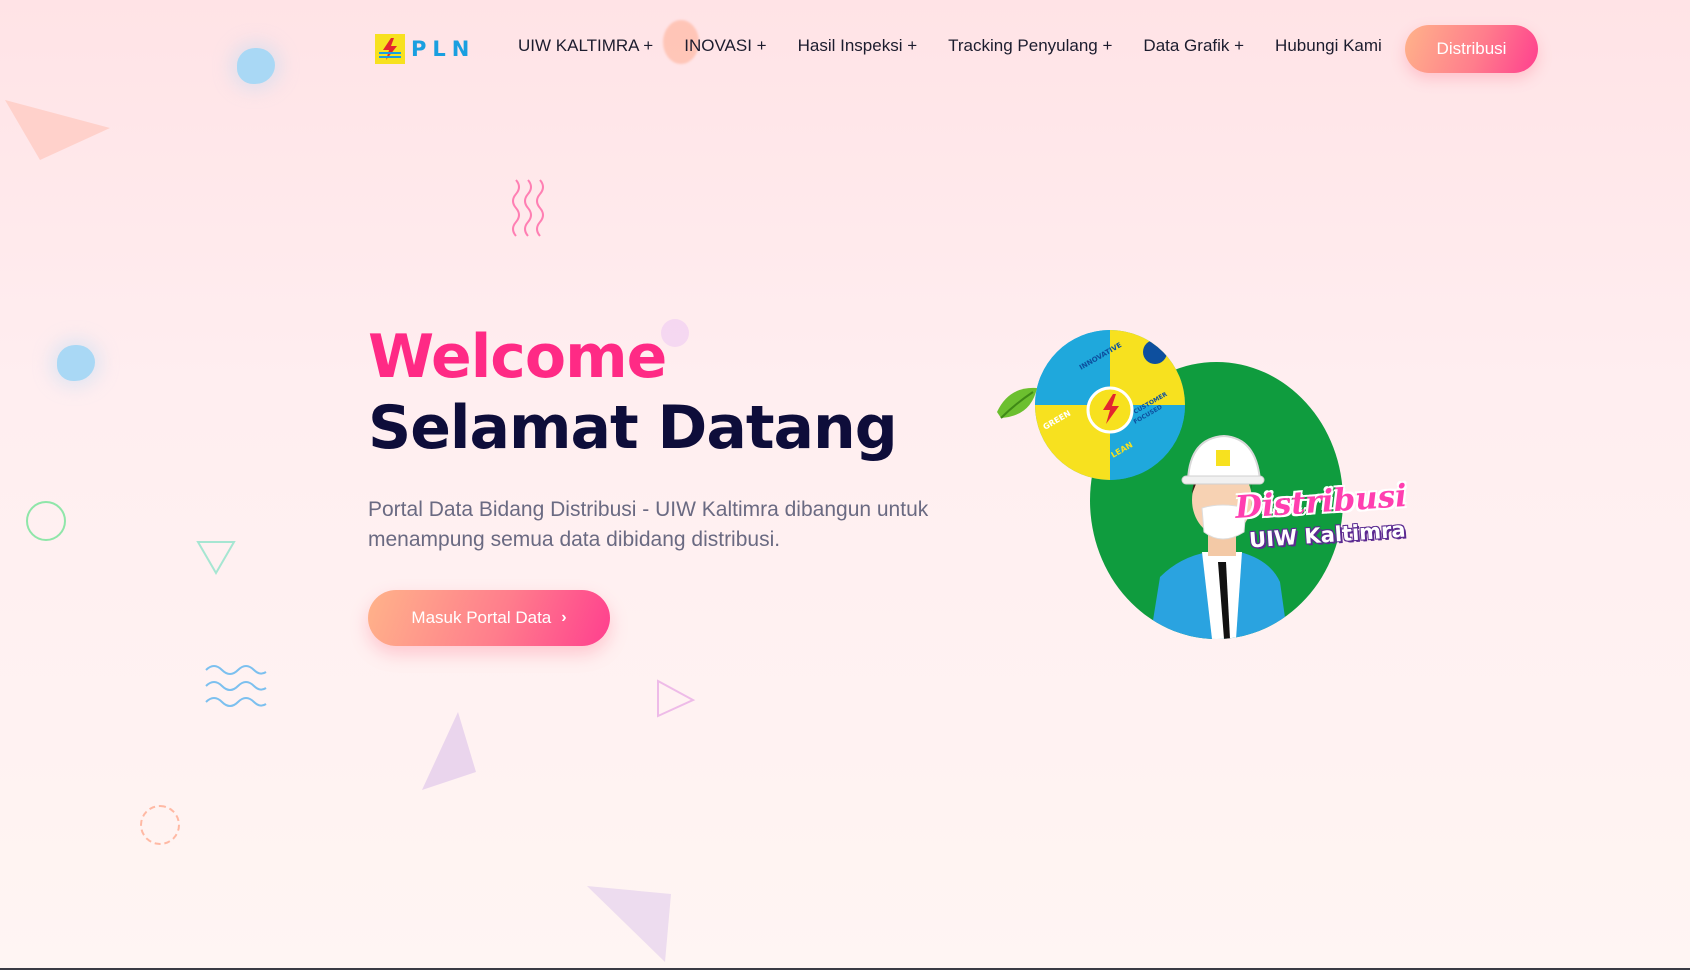  What do you see at coordinates (76, 363) in the screenshot?
I see `decor-blob-blue-left` at bounding box center [76, 363].